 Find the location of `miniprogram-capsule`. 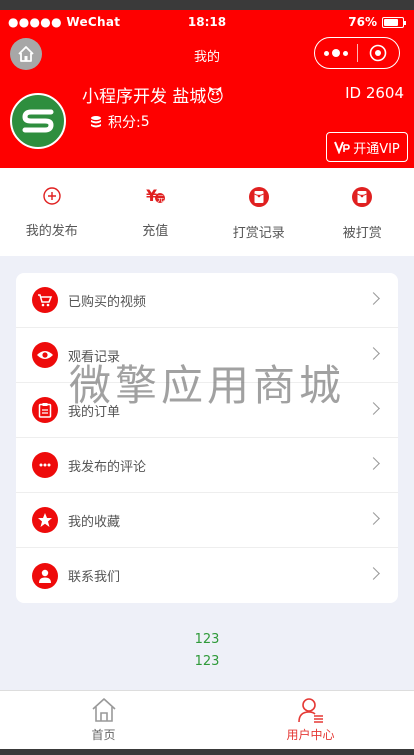

miniprogram-capsule is located at coordinates (357, 53).